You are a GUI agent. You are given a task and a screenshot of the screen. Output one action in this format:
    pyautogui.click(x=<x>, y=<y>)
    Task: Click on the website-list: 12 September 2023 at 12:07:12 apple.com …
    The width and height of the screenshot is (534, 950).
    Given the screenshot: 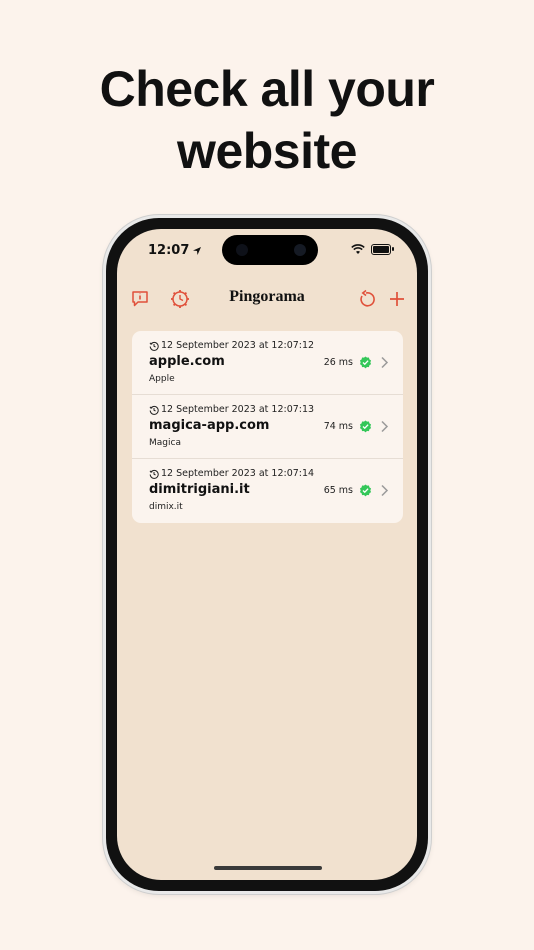 What is the action you would take?
    pyautogui.click(x=267, y=427)
    